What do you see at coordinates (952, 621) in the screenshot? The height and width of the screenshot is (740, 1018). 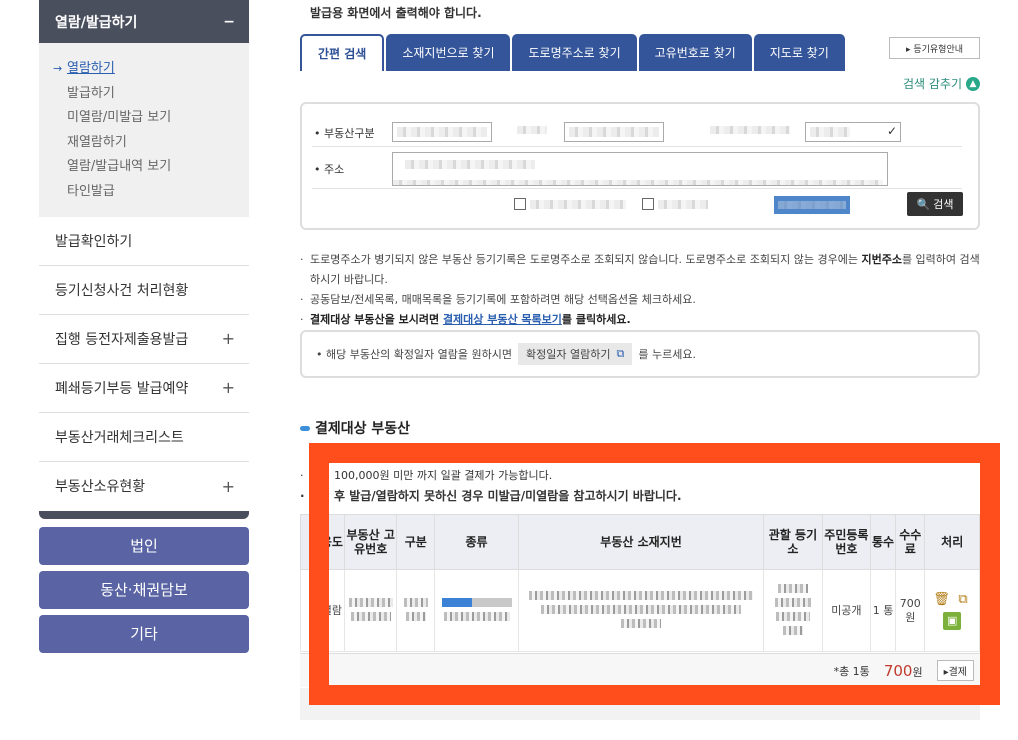 I see `view-icon: ▣` at bounding box center [952, 621].